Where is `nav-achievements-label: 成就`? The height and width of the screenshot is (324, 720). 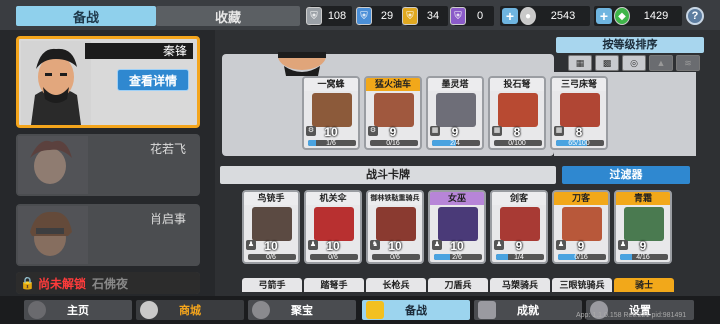 nav-achievements-label: 成就 is located at coordinates (528, 311).